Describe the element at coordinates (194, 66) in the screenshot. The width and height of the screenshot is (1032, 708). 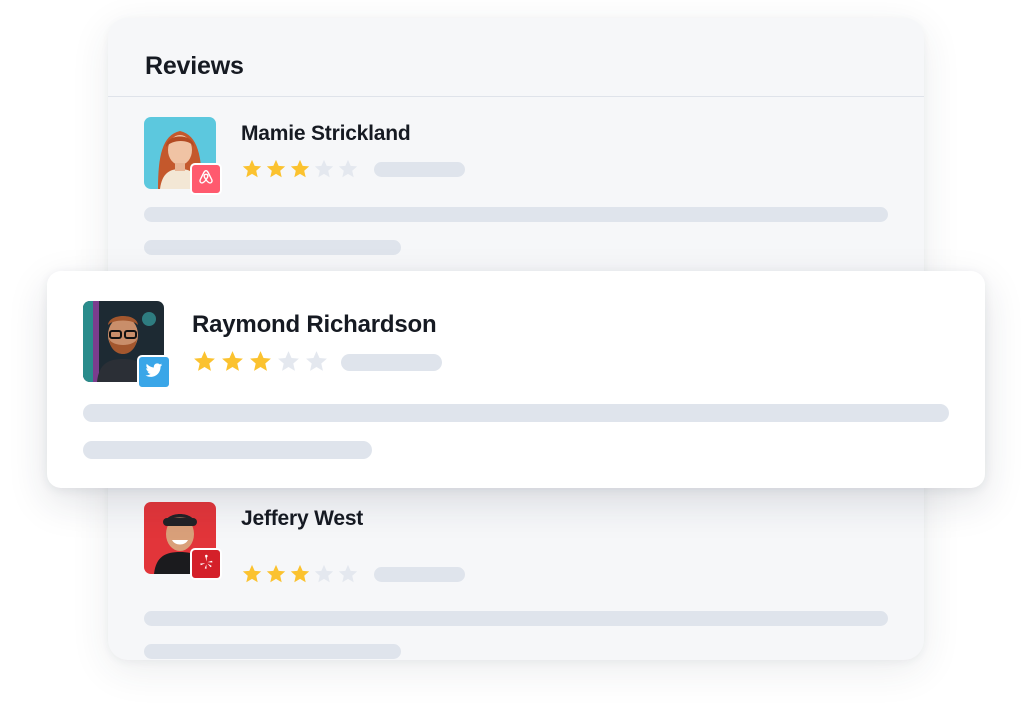
I see `reviews-title: Reviews` at that location.